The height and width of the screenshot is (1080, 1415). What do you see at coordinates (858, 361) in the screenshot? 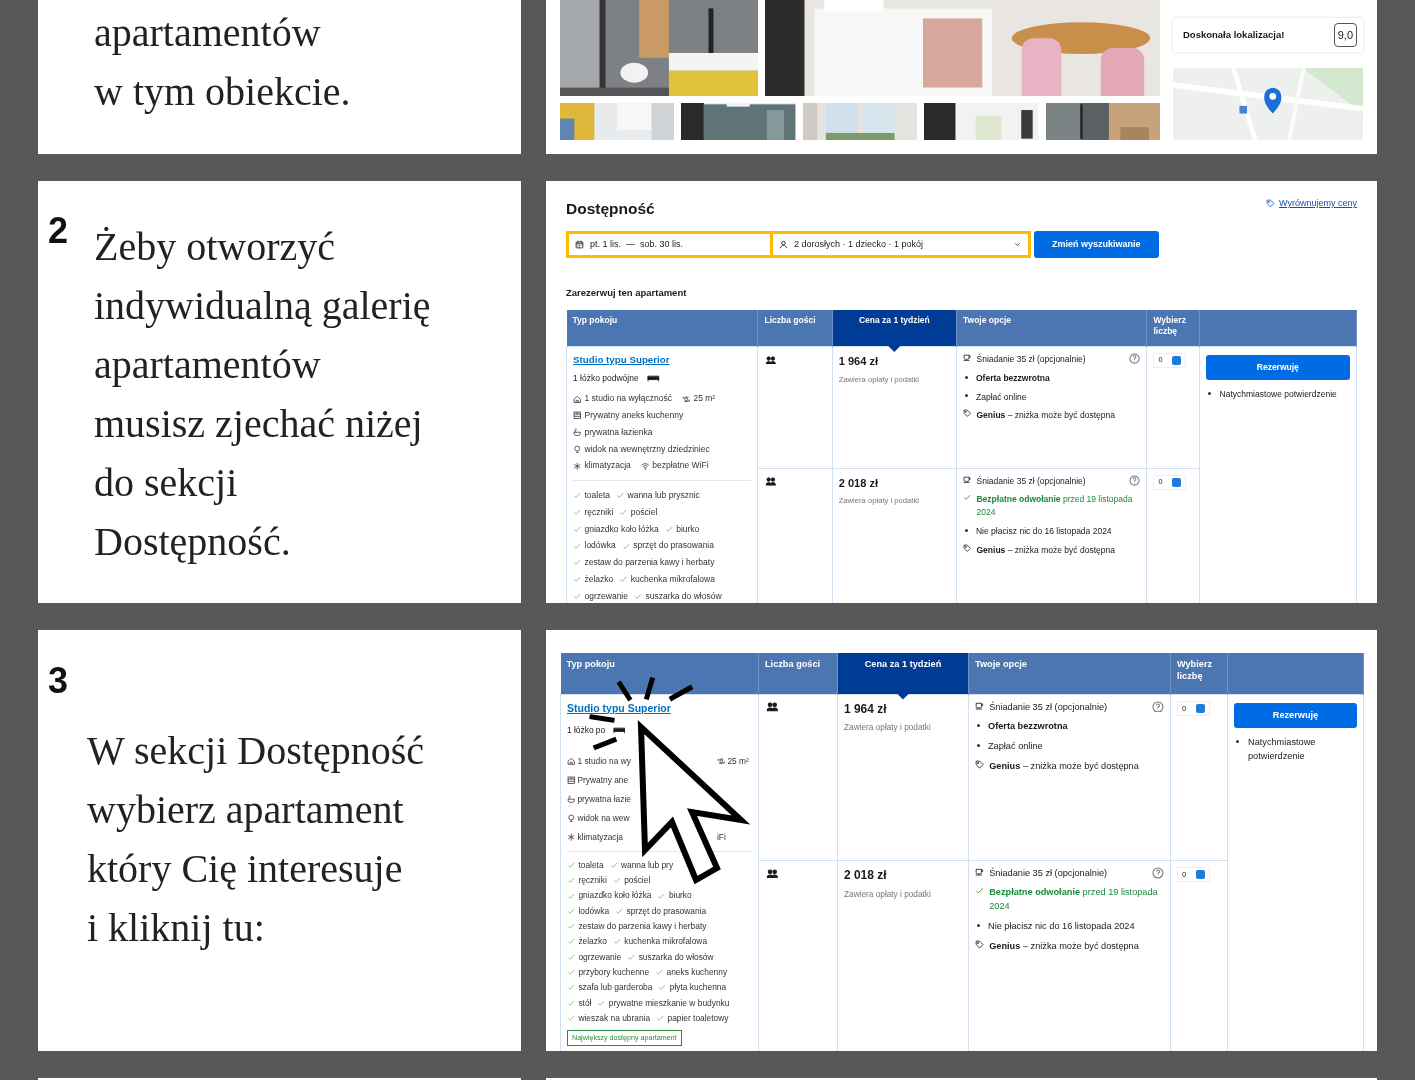
I see `price: 1 964 zł` at bounding box center [858, 361].